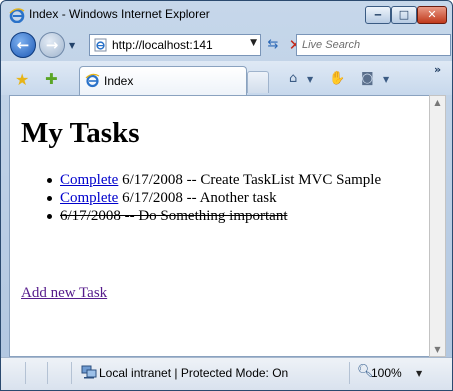 The height and width of the screenshot is (391, 453). What do you see at coordinates (273, 45) in the screenshot?
I see `refresh-icon: ⇆` at bounding box center [273, 45].